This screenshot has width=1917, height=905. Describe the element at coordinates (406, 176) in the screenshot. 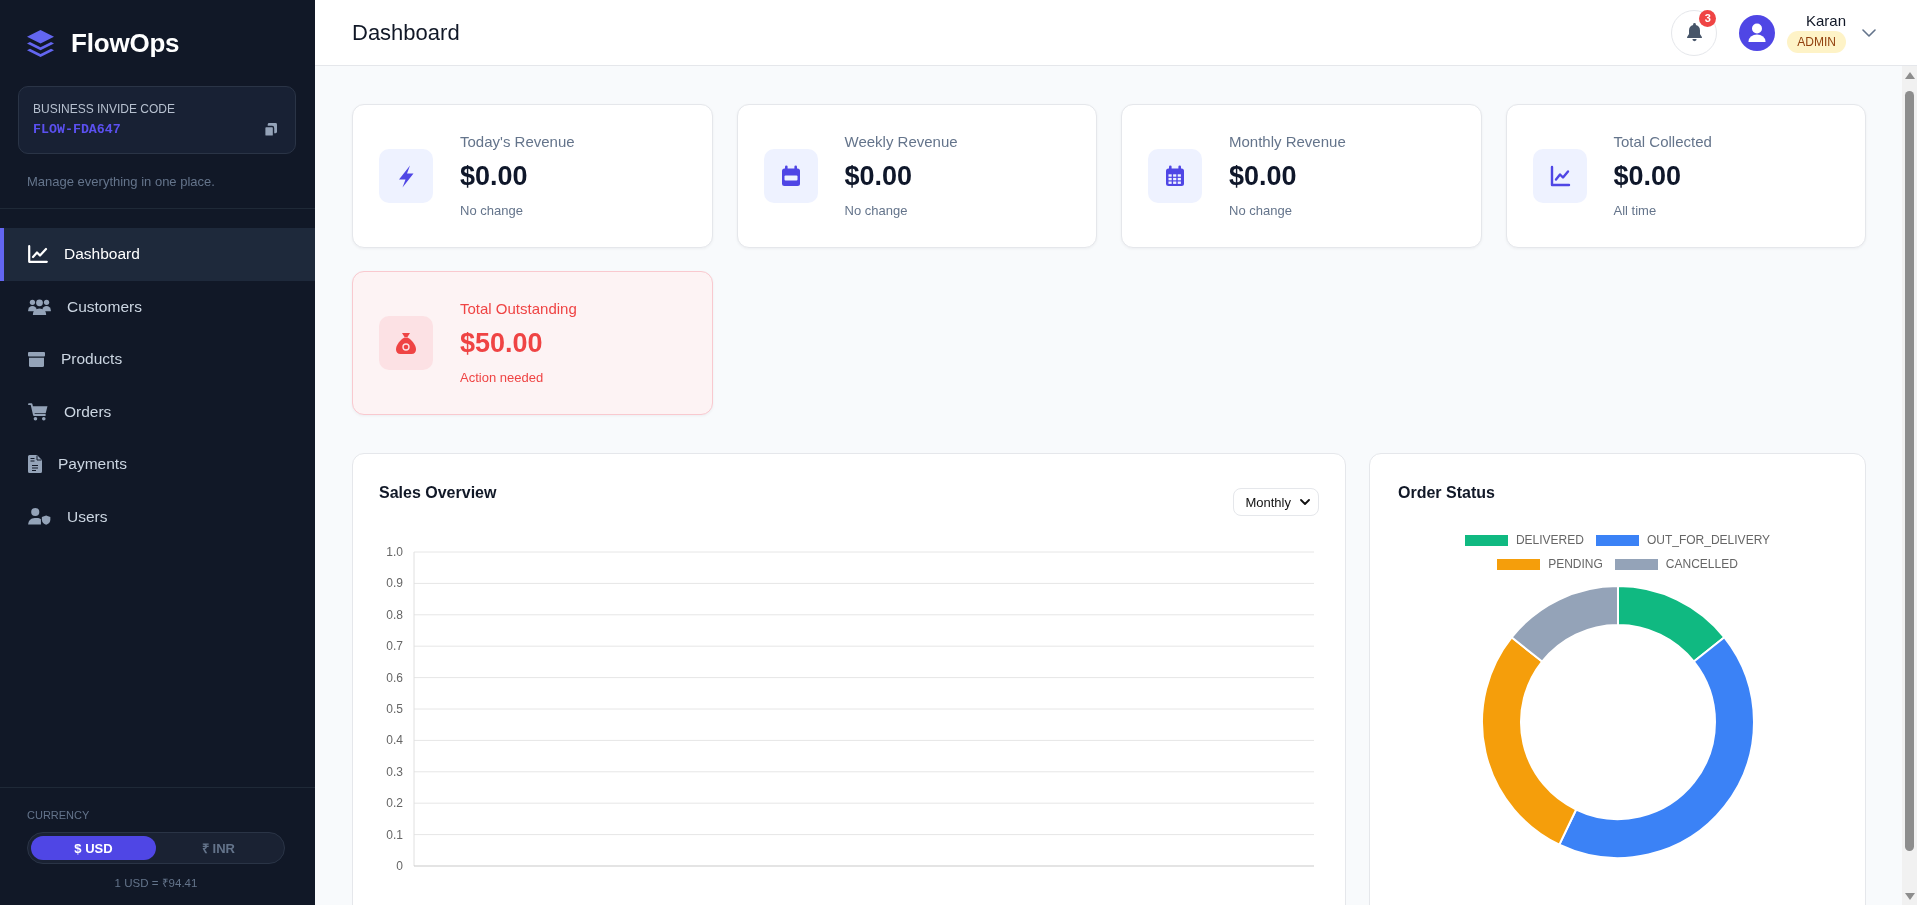

I see `bolt-icon` at that location.